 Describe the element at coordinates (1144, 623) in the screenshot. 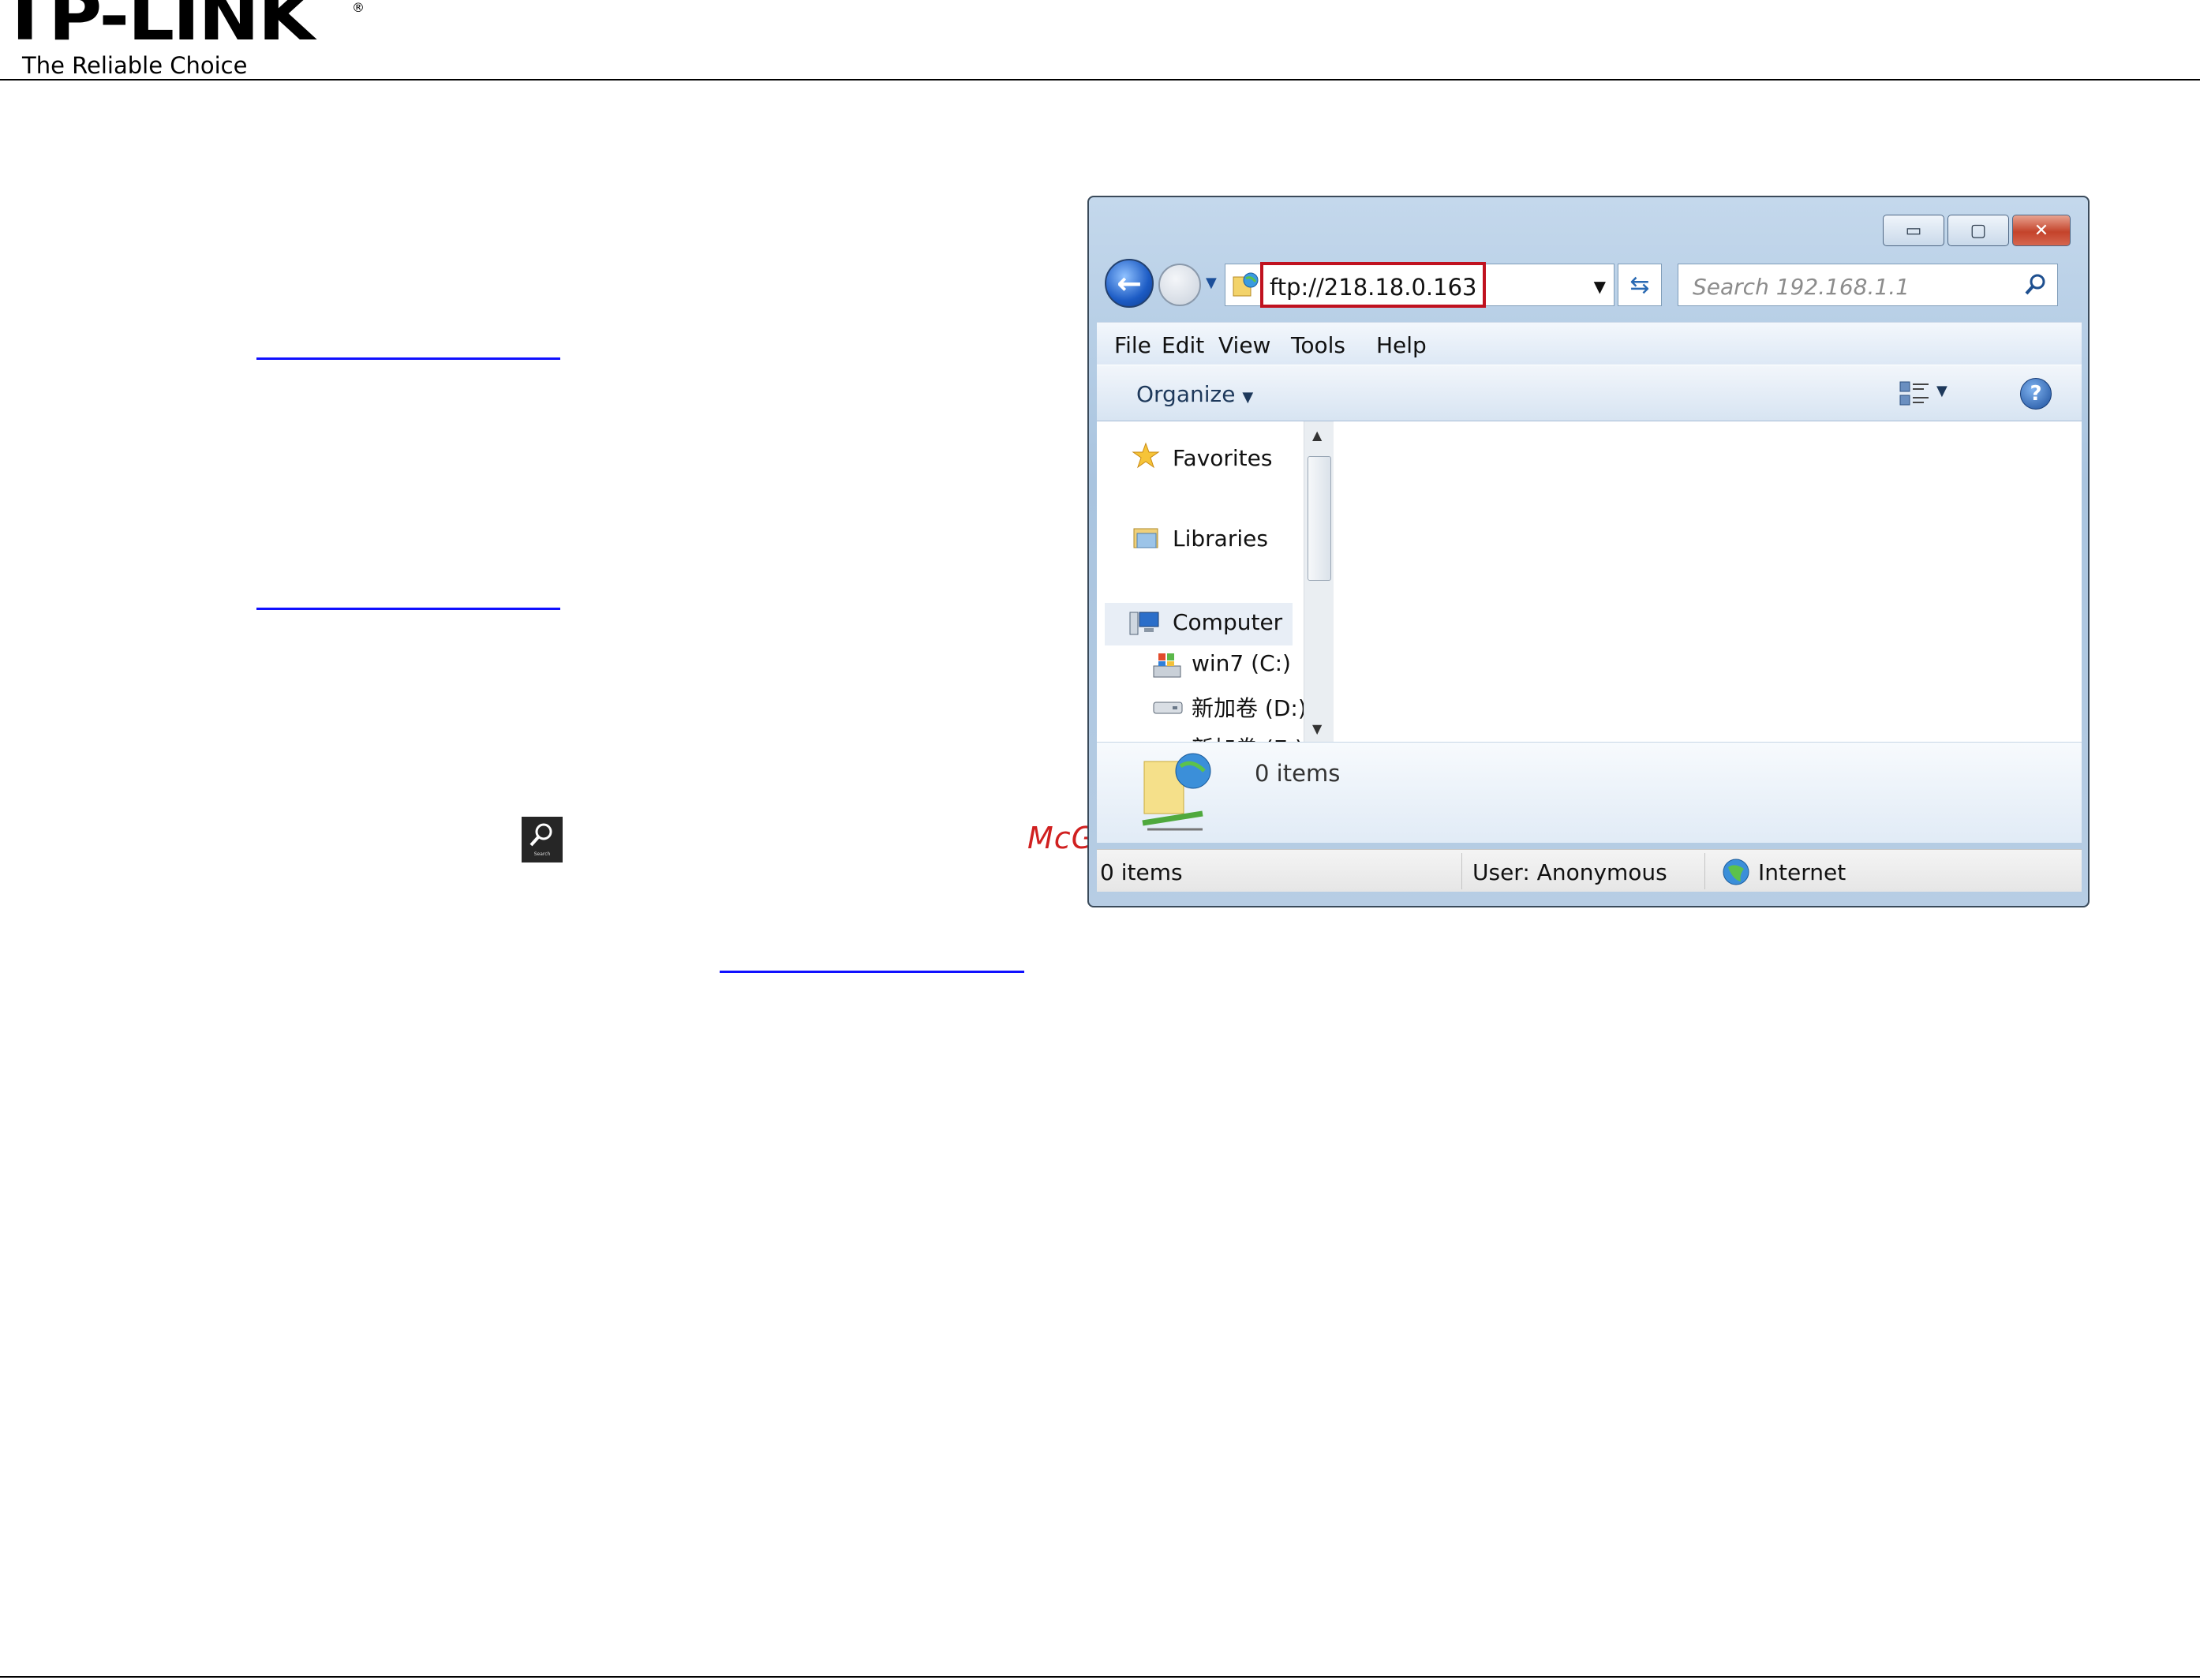

I see `computer-icon` at that location.